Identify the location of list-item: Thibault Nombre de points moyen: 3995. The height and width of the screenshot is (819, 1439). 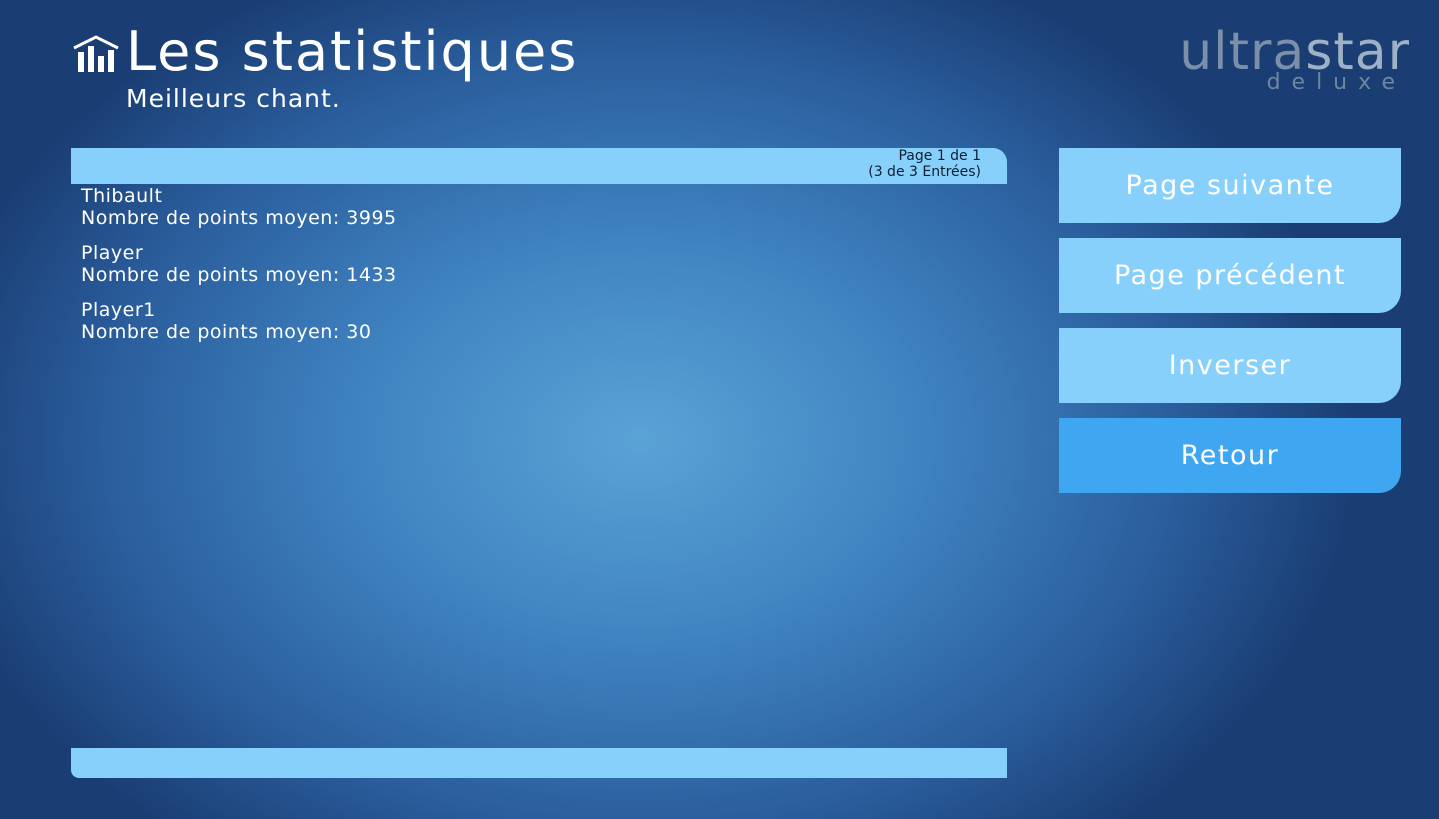
(239, 207).